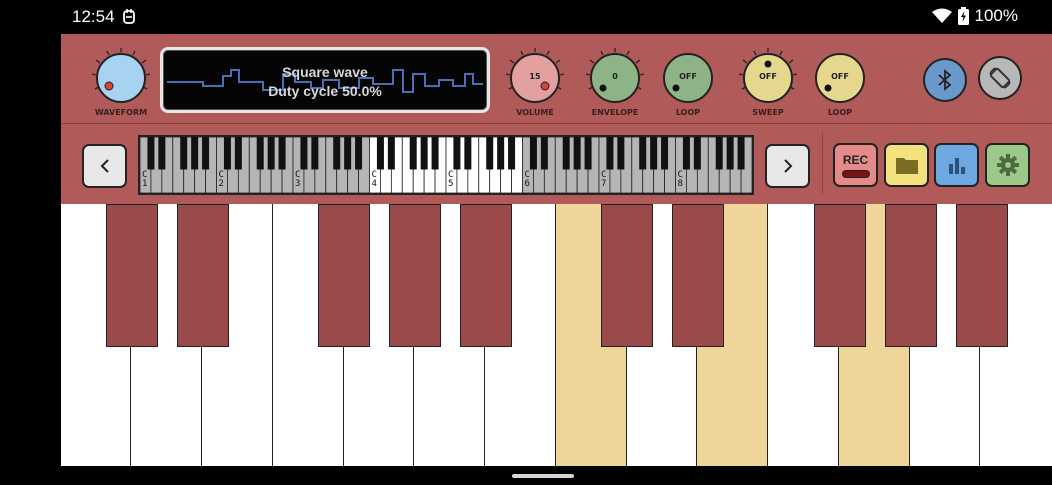 The image size is (1052, 485). Describe the element at coordinates (526, 17) in the screenshot. I see `status-bar: 12:54 100%` at that location.